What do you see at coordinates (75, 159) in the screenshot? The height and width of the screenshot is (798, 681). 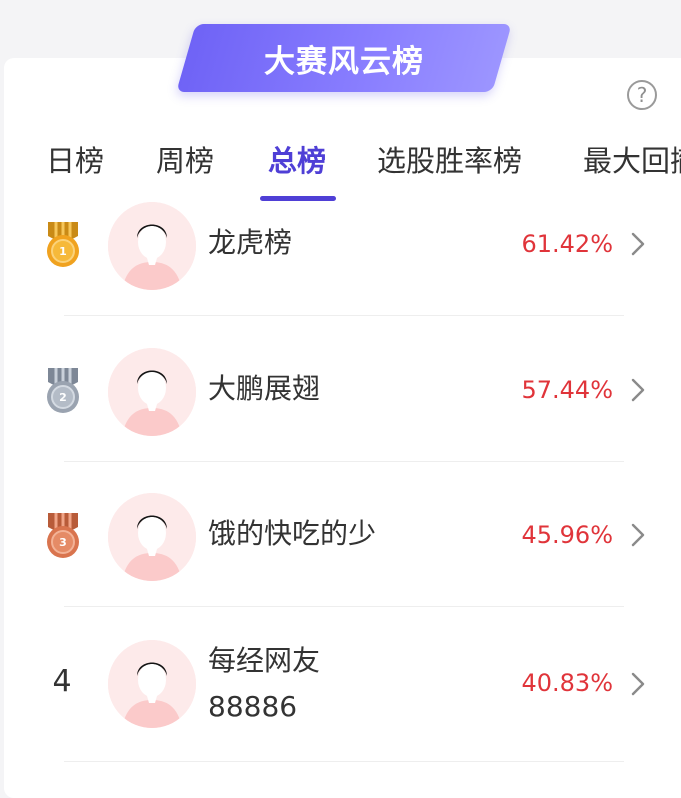 I see `tab-daily: 日榜` at bounding box center [75, 159].